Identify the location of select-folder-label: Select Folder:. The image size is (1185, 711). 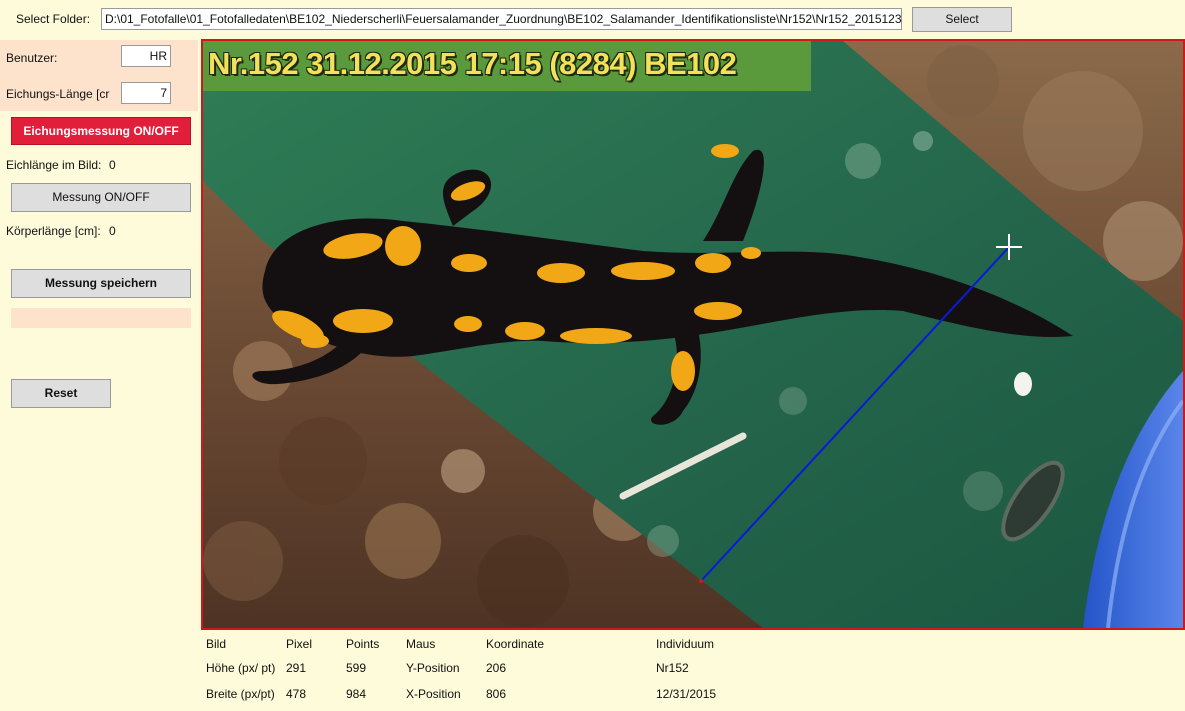
(53, 19).